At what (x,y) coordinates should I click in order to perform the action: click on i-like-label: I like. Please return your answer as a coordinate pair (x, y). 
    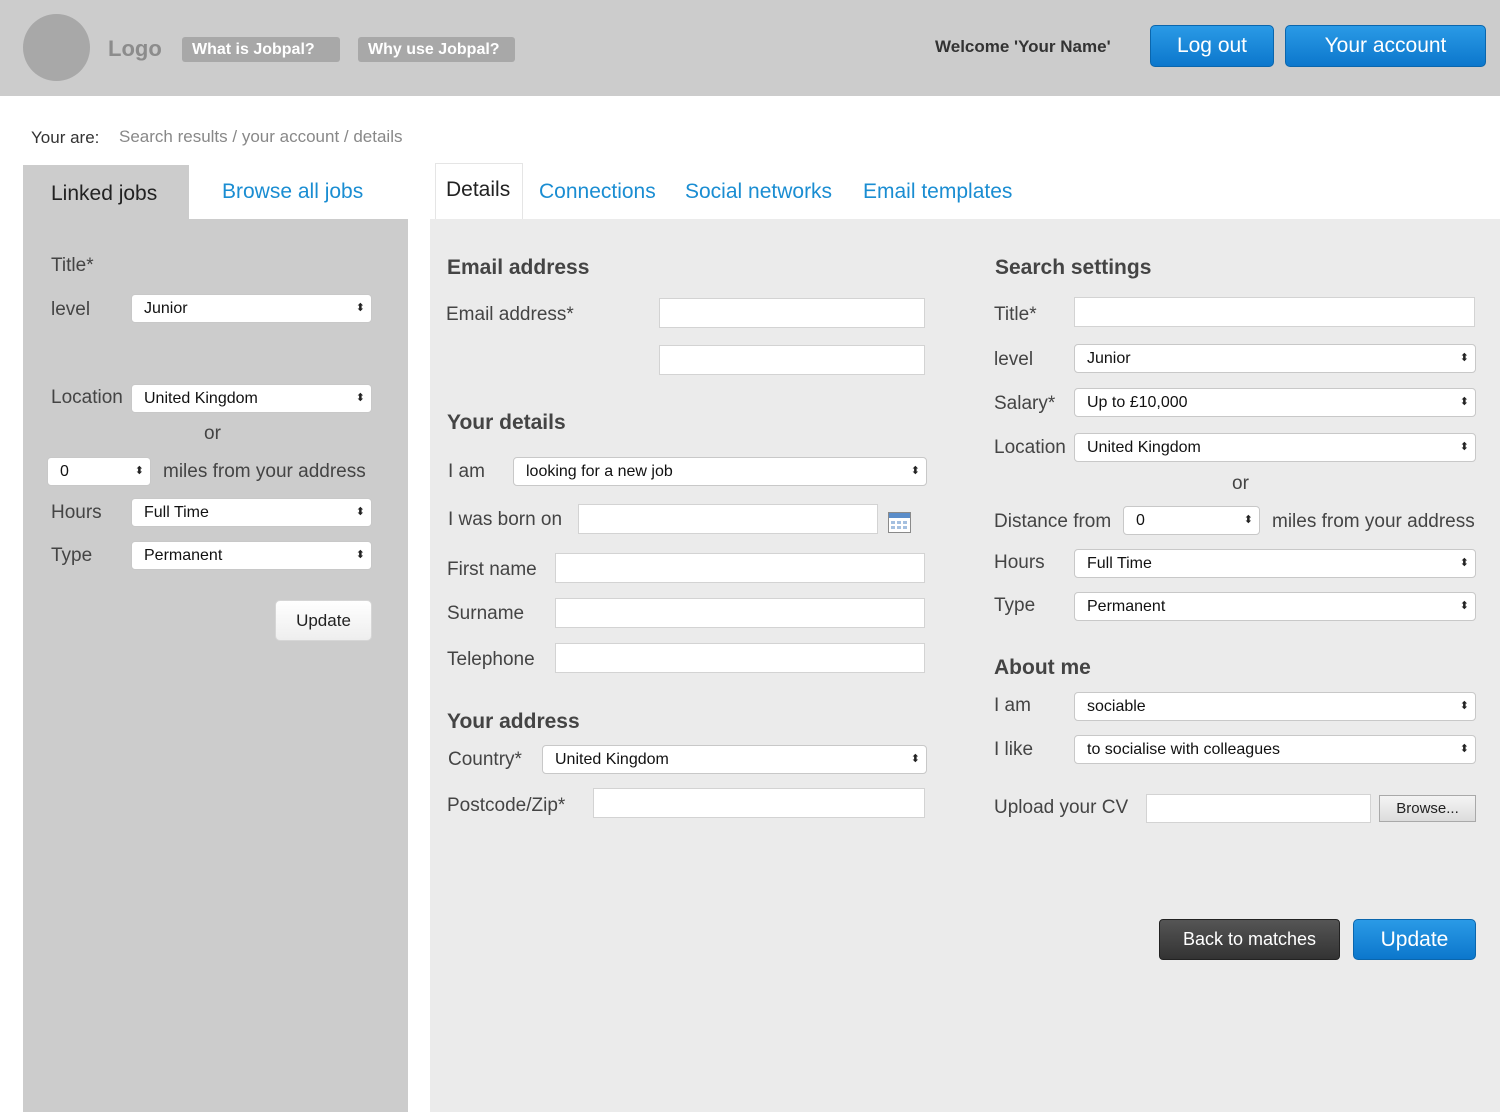
    Looking at the image, I should click on (1014, 749).